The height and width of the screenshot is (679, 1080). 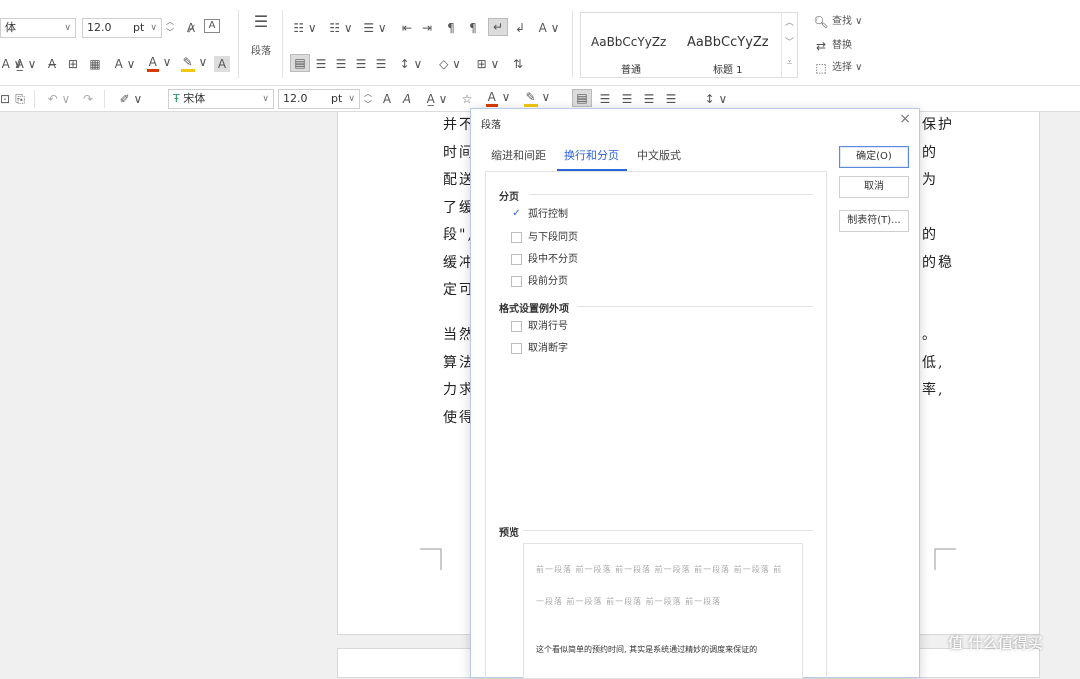 I want to click on tab-line-page-breaks: 换行和分页, so click(x=591, y=156).